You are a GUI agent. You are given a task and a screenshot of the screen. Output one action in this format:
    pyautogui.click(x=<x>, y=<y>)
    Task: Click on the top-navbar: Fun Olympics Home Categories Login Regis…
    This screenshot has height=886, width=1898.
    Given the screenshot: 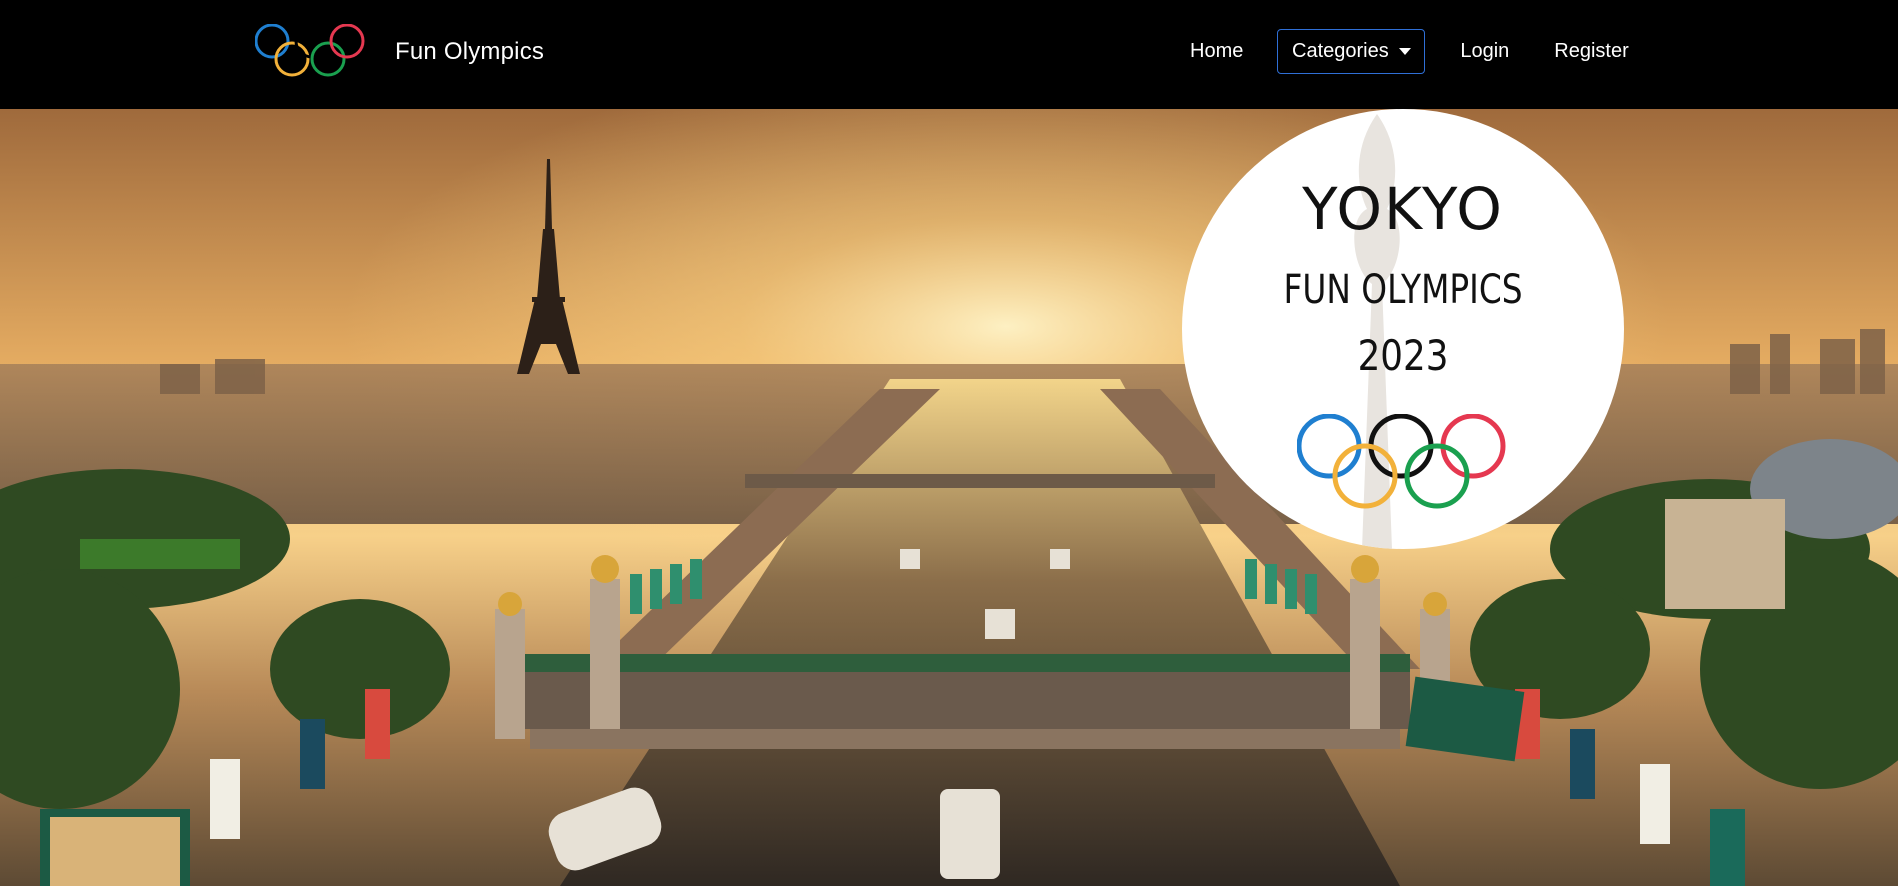 What is the action you would take?
    pyautogui.click(x=949, y=54)
    